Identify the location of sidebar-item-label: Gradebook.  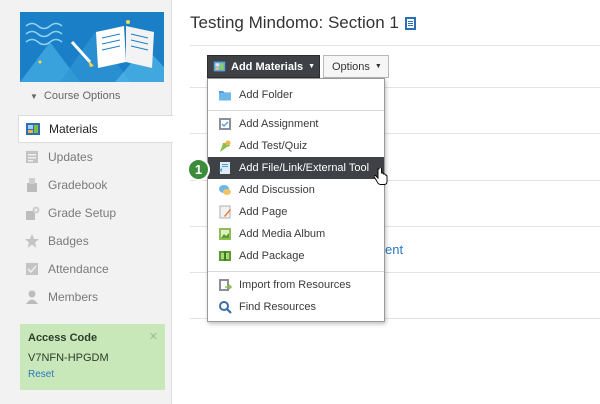
(78, 185).